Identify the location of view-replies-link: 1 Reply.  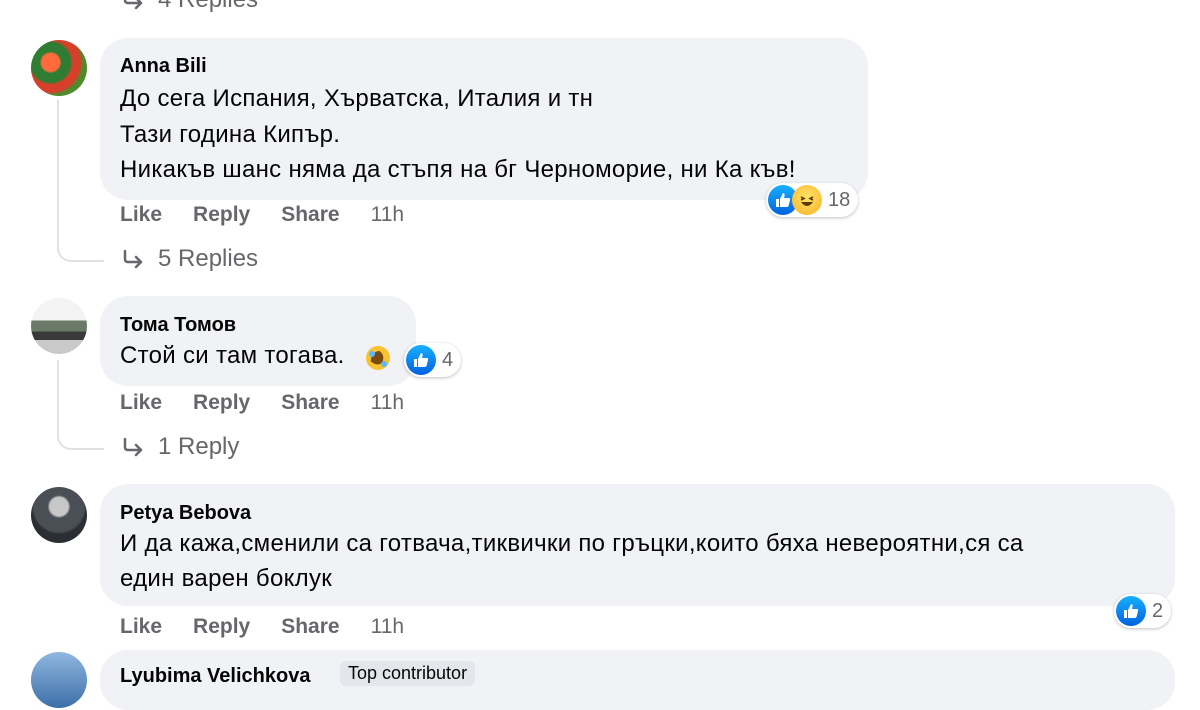
(180, 447).